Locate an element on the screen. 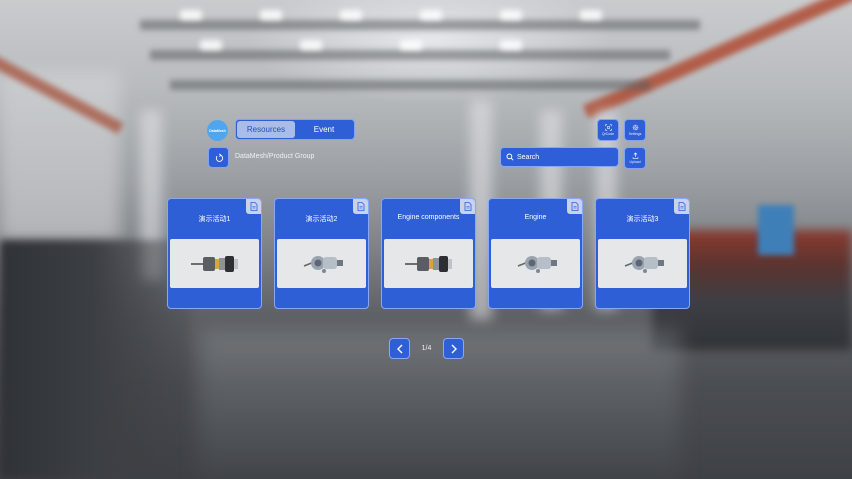  resource-card: 演示活动1 is located at coordinates (214, 253).